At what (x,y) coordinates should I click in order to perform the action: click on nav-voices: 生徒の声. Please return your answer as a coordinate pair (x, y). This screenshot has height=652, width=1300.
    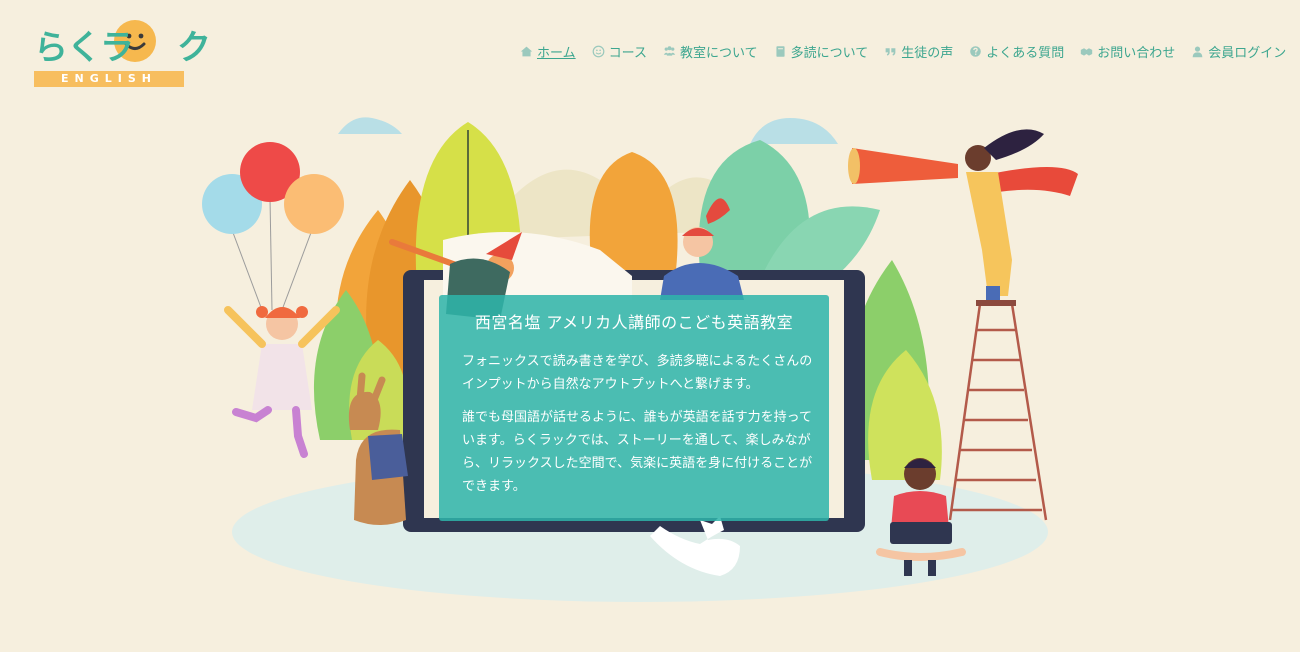
    Looking at the image, I should click on (918, 51).